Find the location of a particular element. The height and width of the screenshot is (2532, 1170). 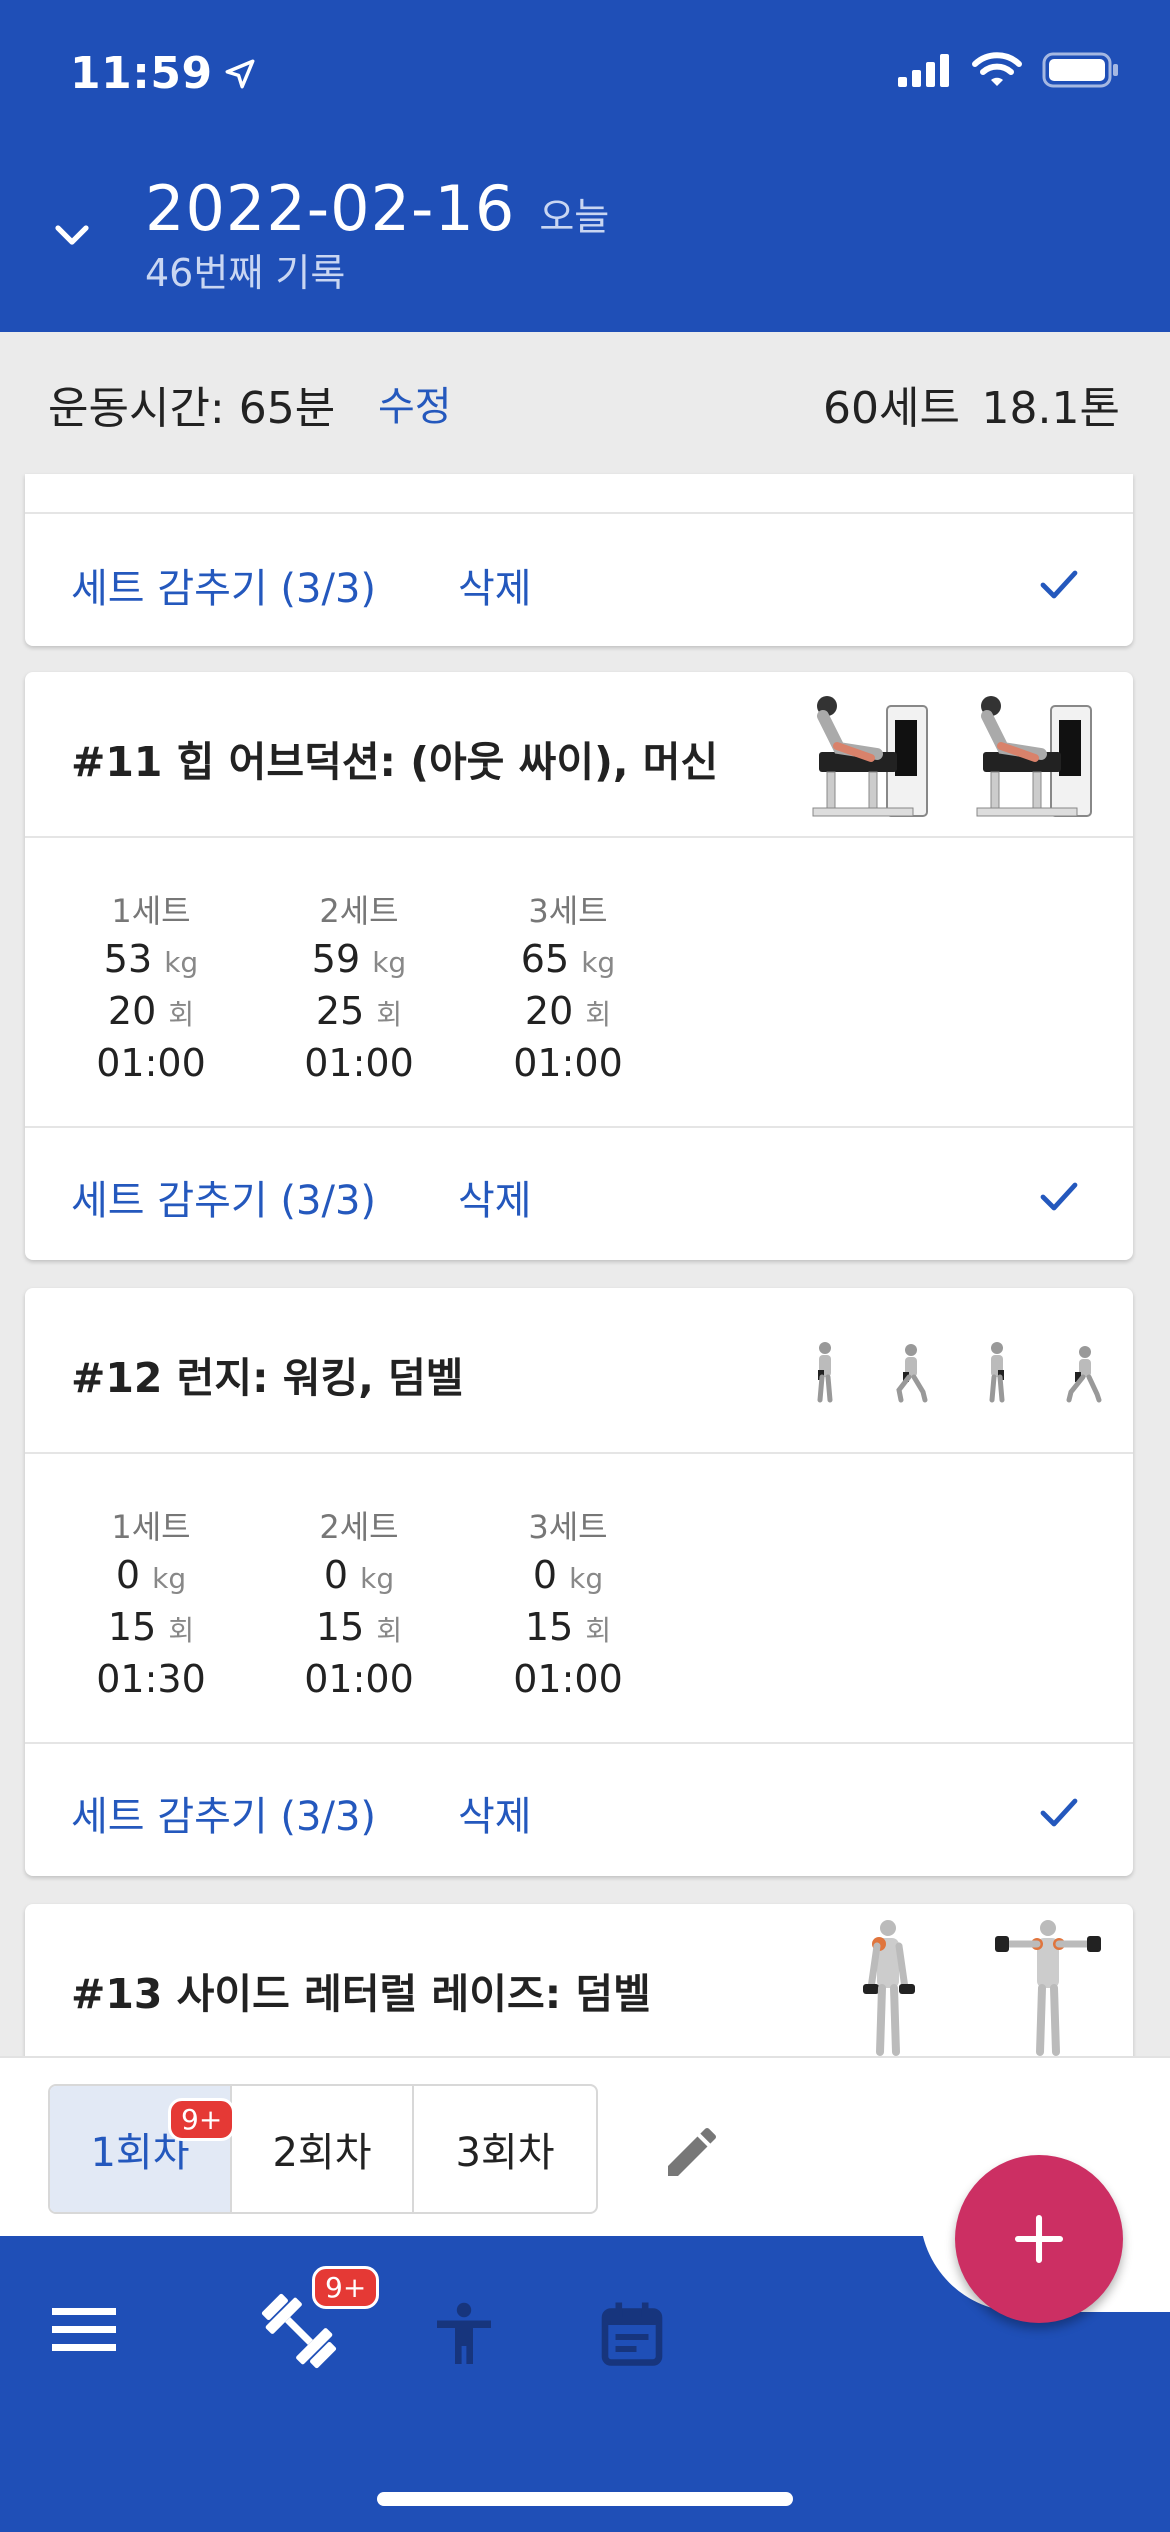

workout-summary-bar: 운동시간: 65분 수정 60세트 18.1톤 is located at coordinates (585, 403).